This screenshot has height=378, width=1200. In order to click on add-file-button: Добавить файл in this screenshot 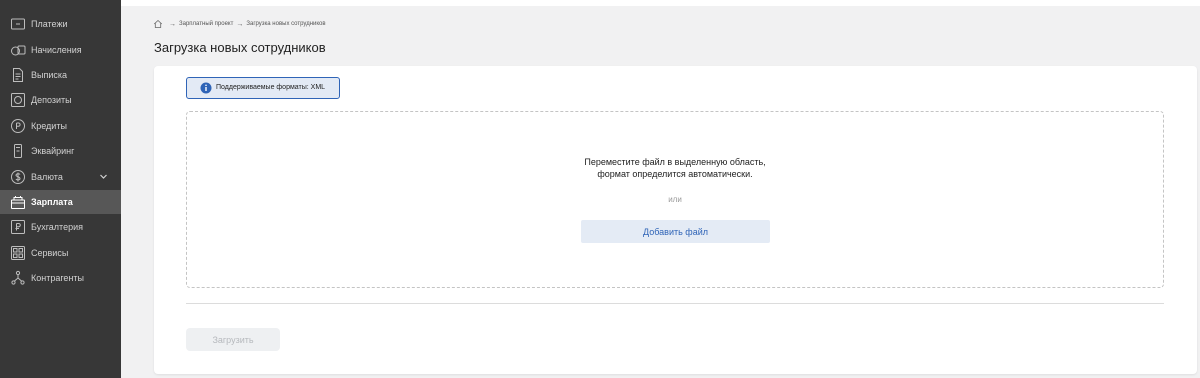, I will do `click(675, 231)`.